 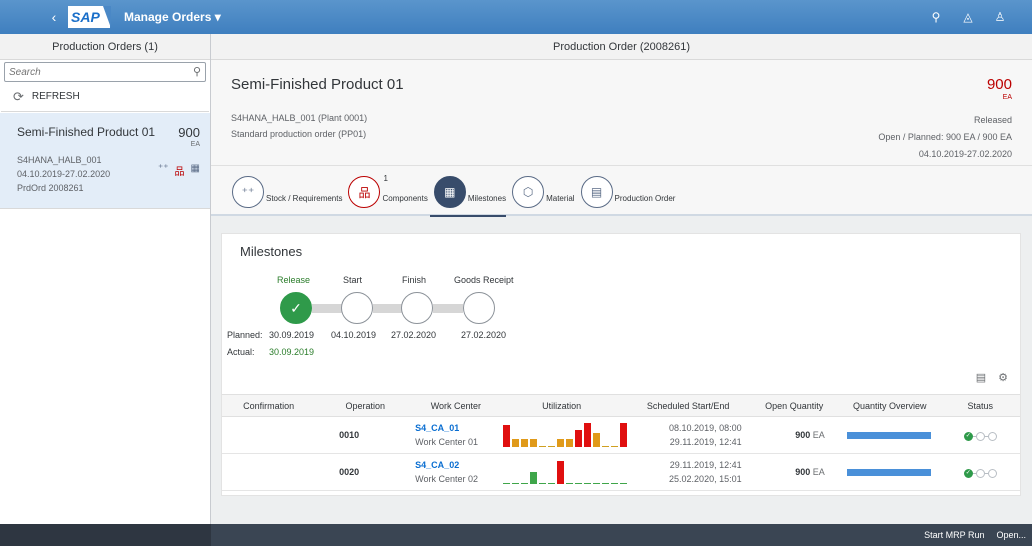 What do you see at coordinates (980, 405) in the screenshot?
I see `col-status: Status` at bounding box center [980, 405].